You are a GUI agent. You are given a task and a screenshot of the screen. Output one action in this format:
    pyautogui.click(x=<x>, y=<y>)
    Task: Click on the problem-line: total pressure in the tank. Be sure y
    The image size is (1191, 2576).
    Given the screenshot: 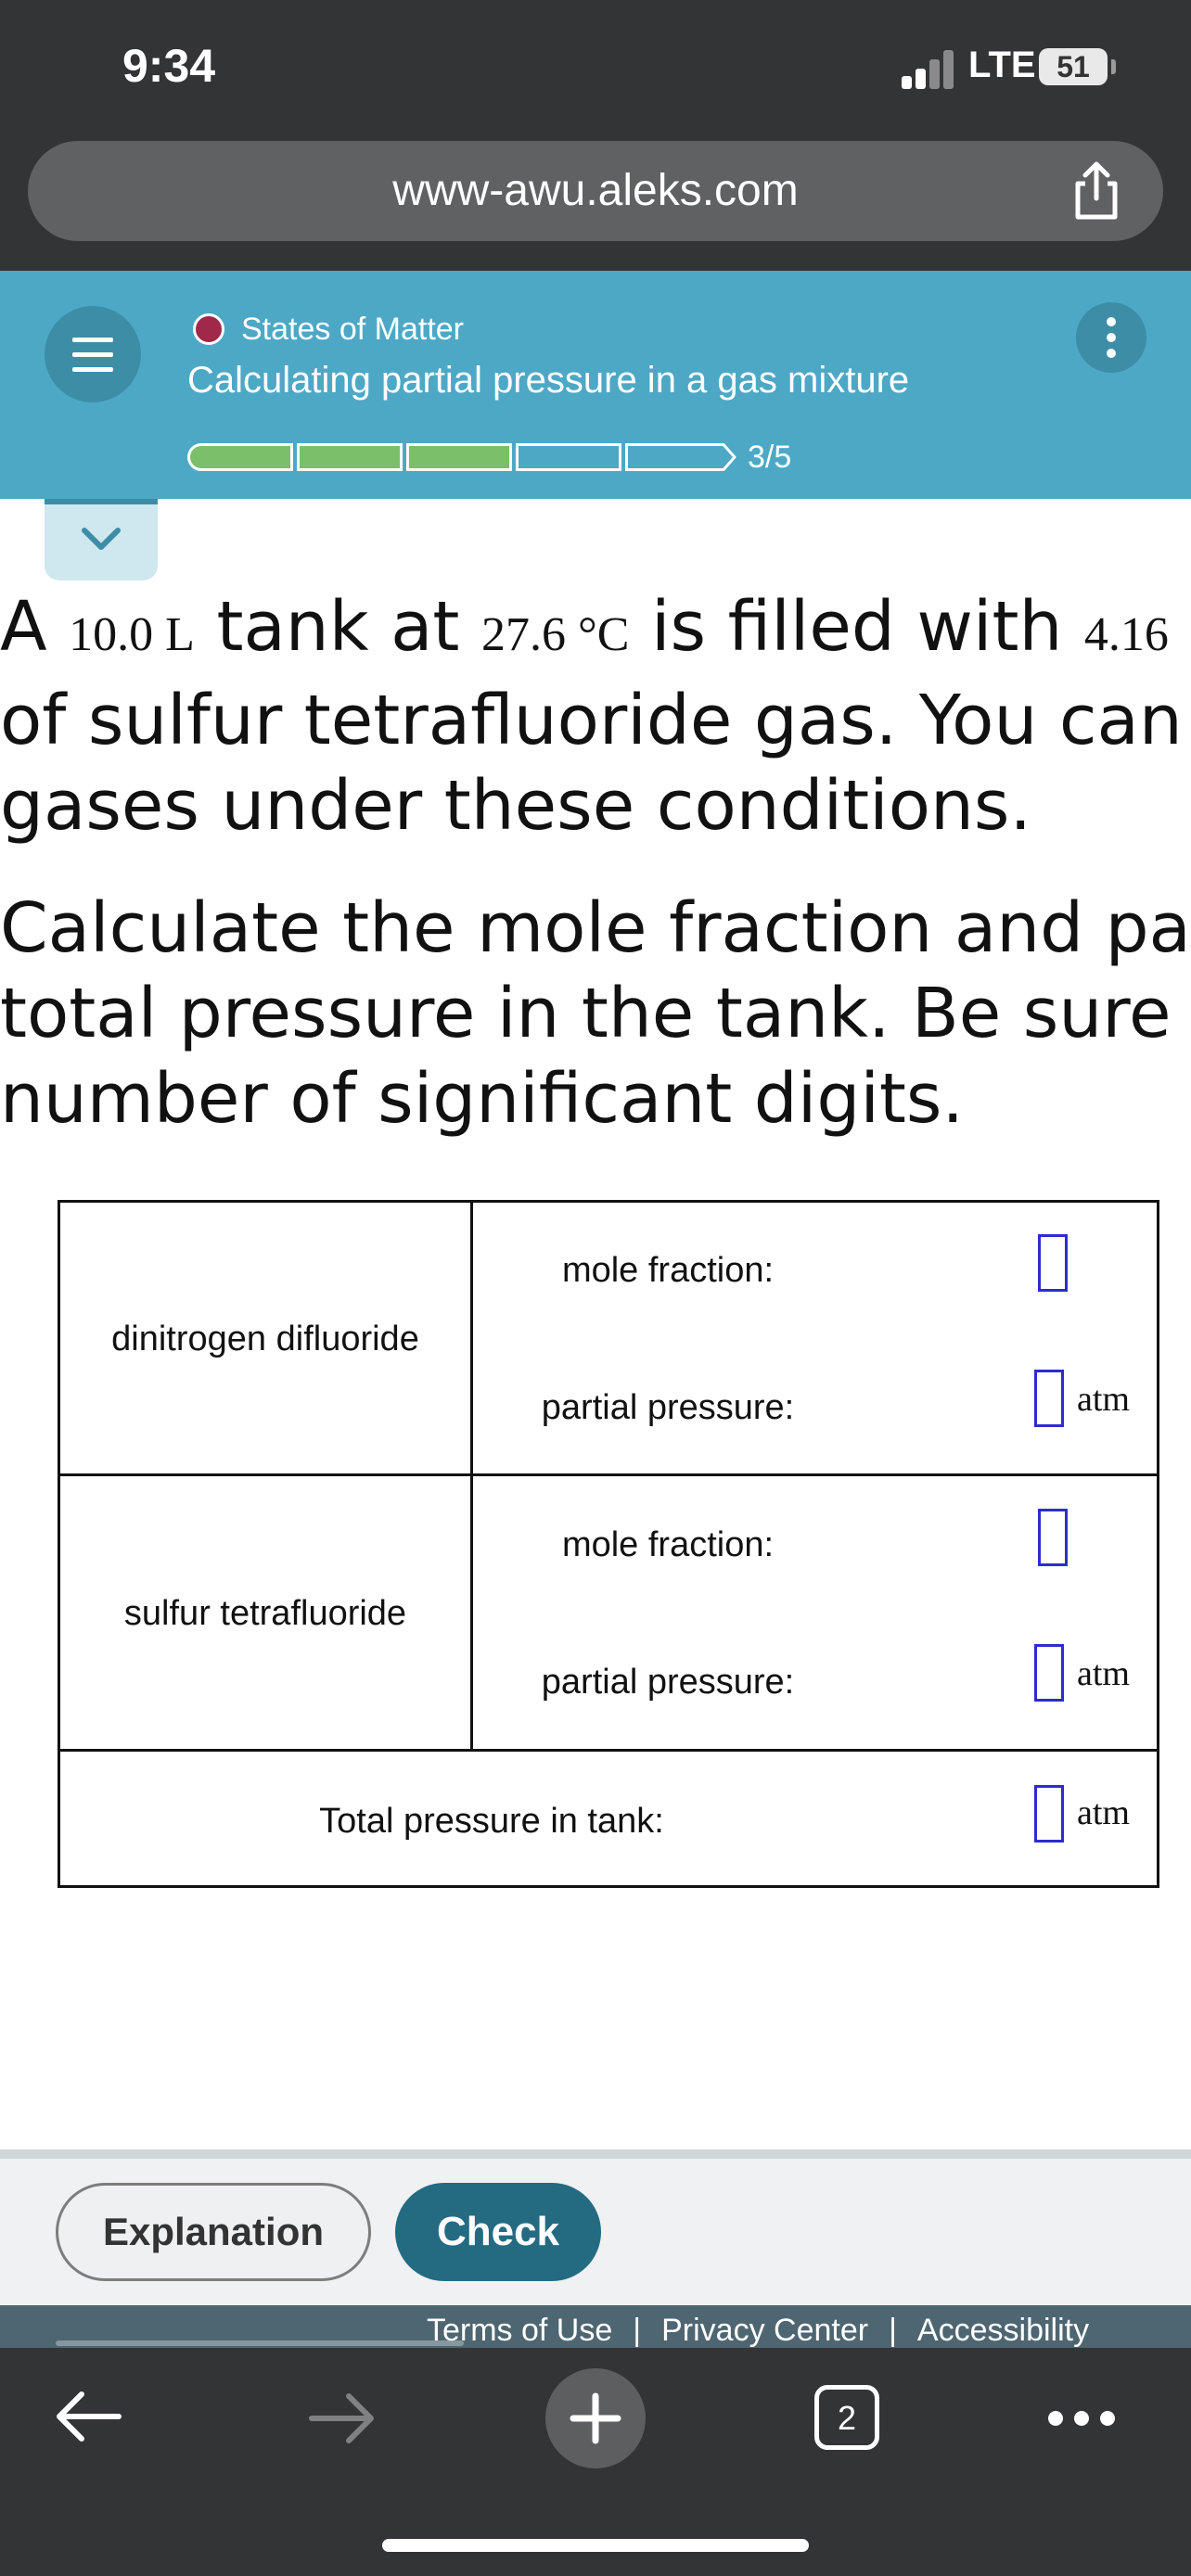 What is the action you would take?
    pyautogui.click(x=595, y=1013)
    